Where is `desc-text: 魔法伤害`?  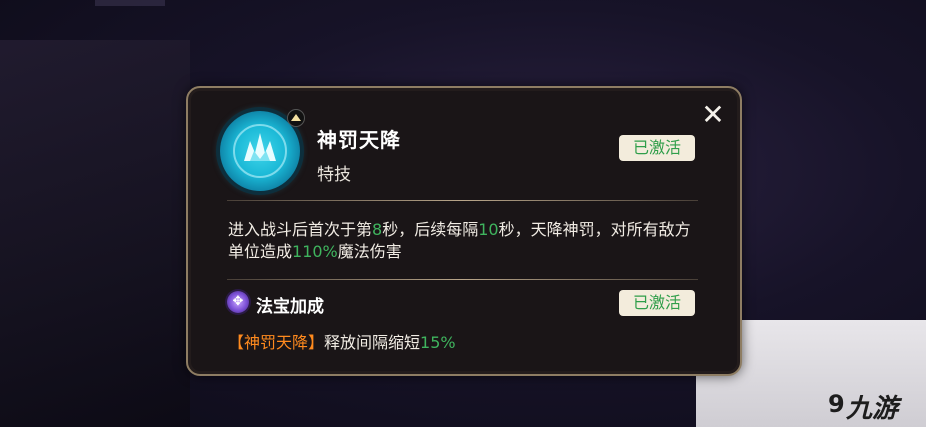
desc-text: 魔法伤害 is located at coordinates (369, 251).